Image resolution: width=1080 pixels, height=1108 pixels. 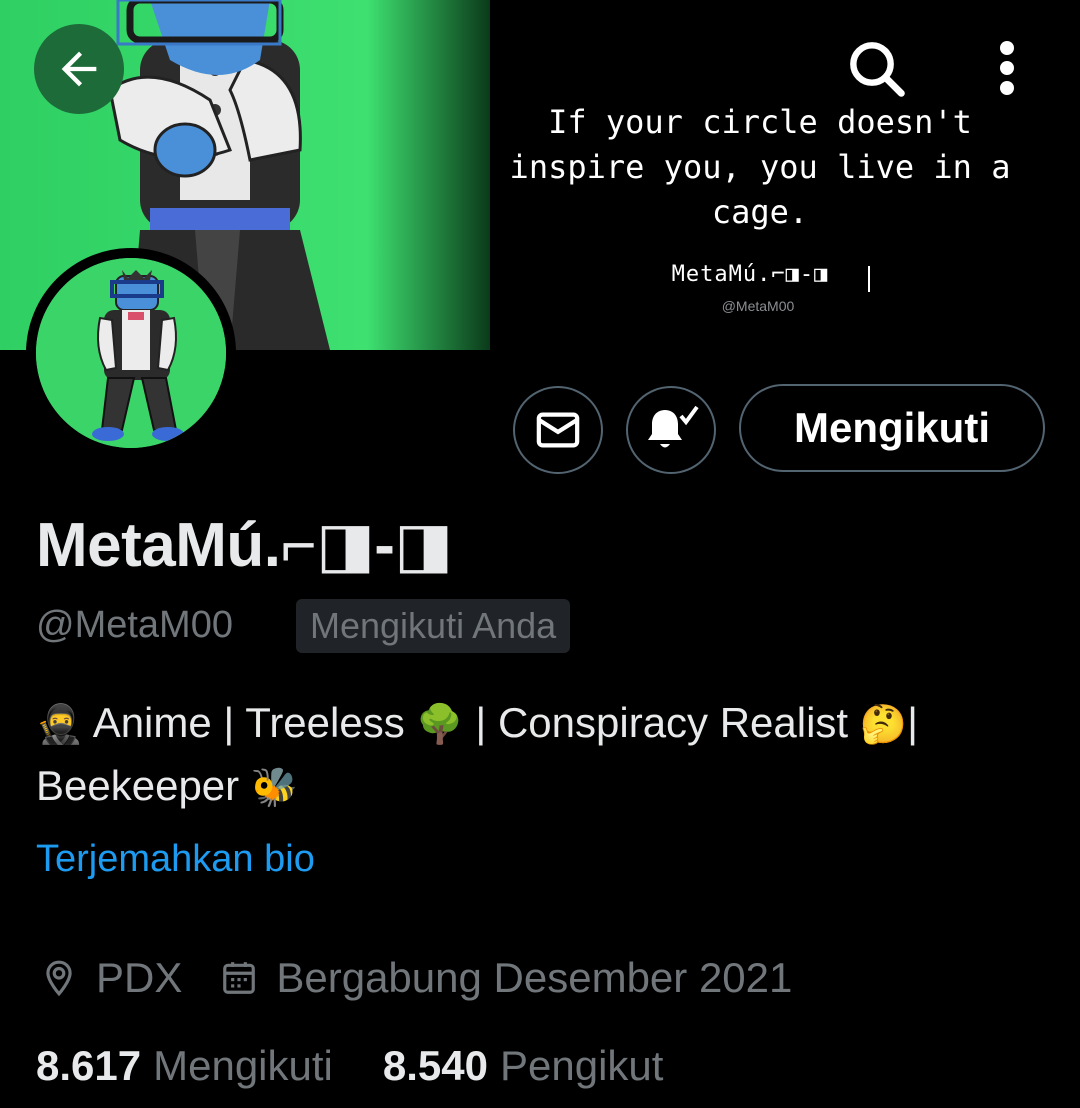 I want to click on search-icon, so click(x=877, y=69).